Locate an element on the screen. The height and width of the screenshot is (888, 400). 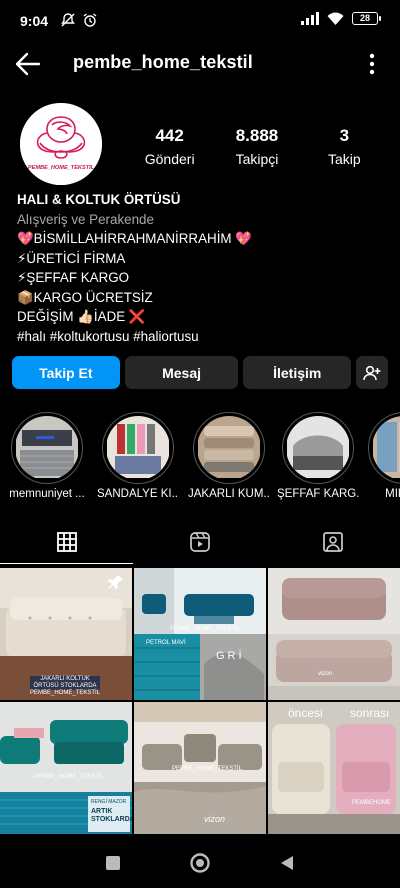
alarm-clock-icon is located at coordinates (90, 20).